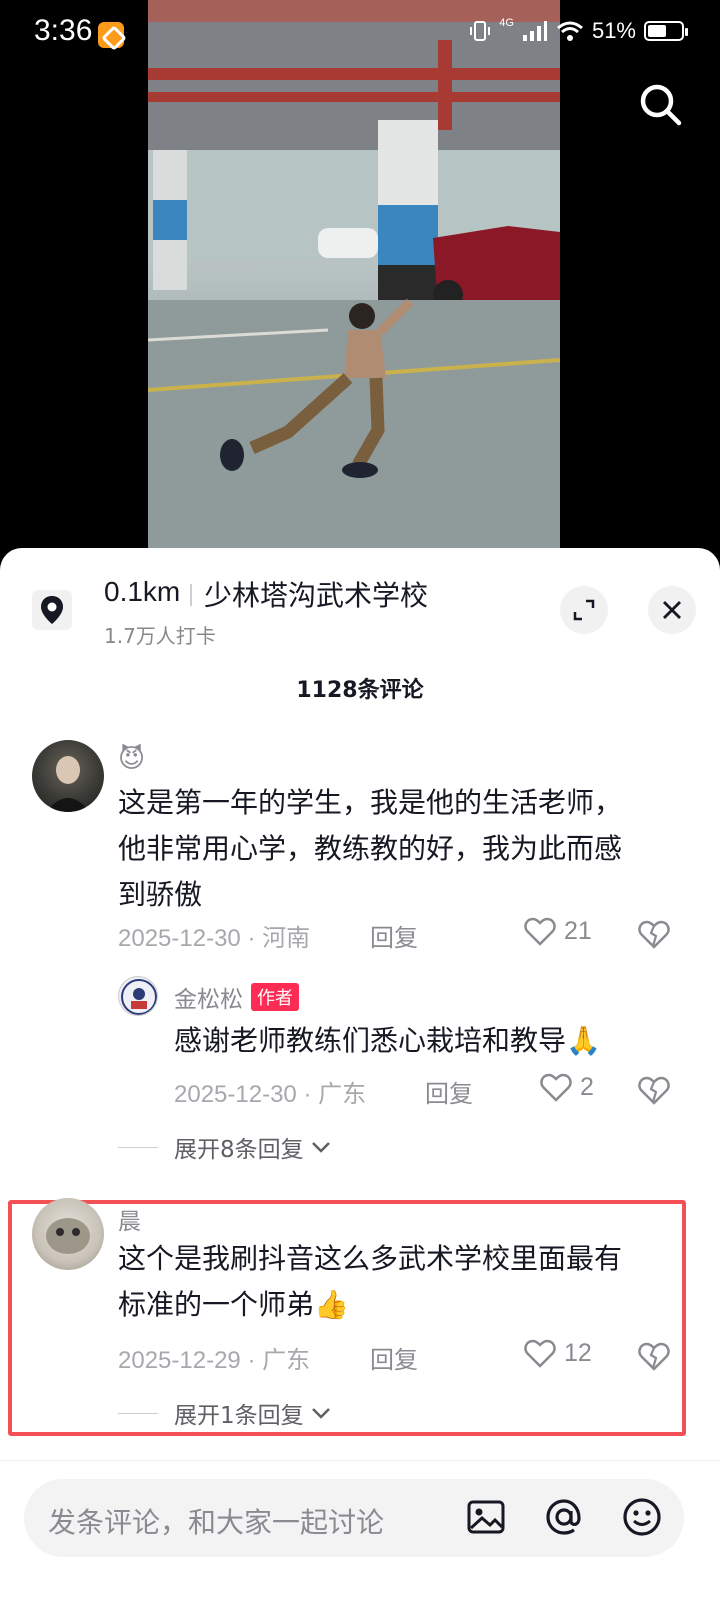 Image resolution: width=720 pixels, height=1600 pixels. I want to click on location-divider, so click(191, 595).